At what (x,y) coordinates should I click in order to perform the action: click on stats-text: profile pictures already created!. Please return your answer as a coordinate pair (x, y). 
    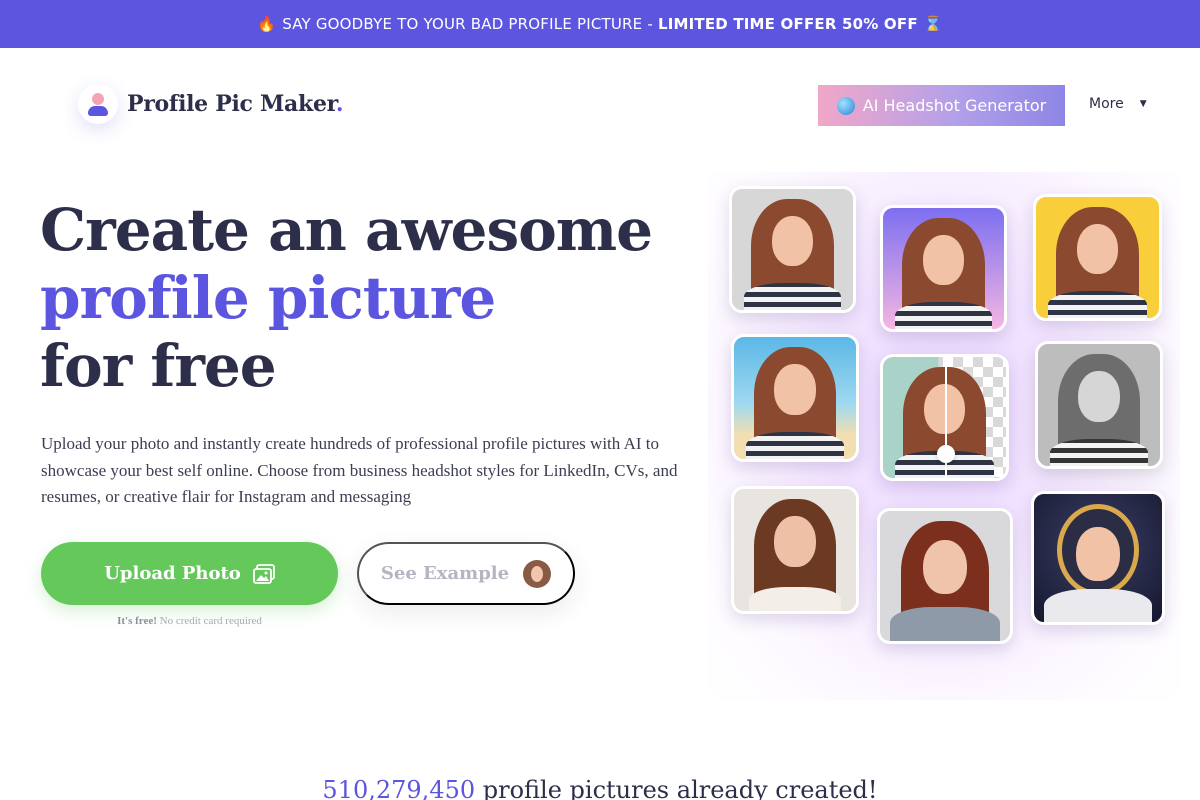
    Looking at the image, I should click on (680, 788).